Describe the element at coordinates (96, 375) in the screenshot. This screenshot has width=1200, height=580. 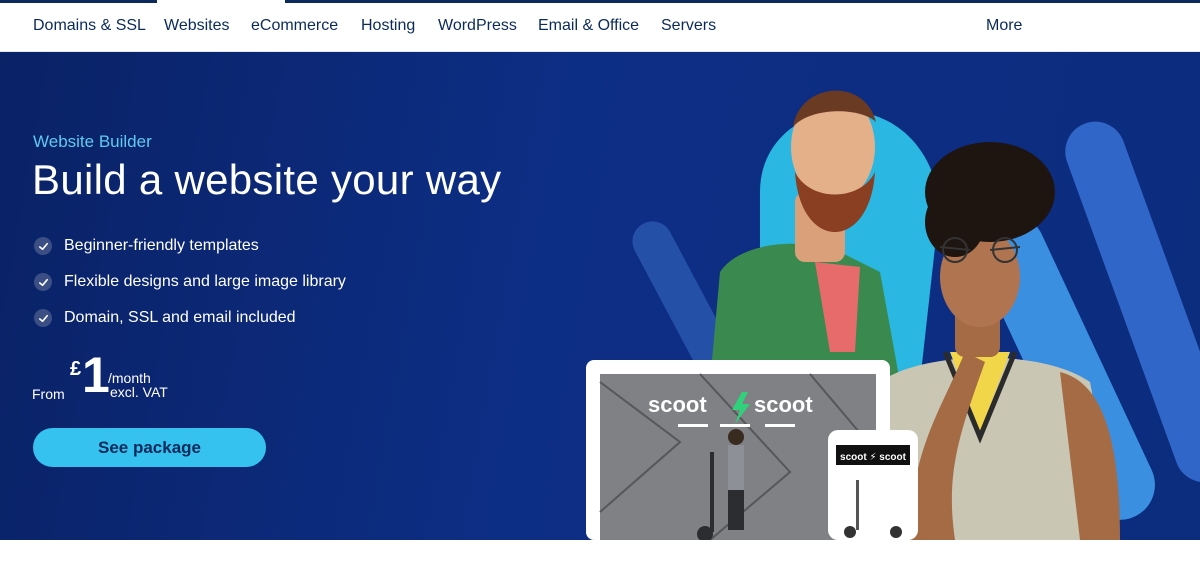
I see `price-amount: 1` at that location.